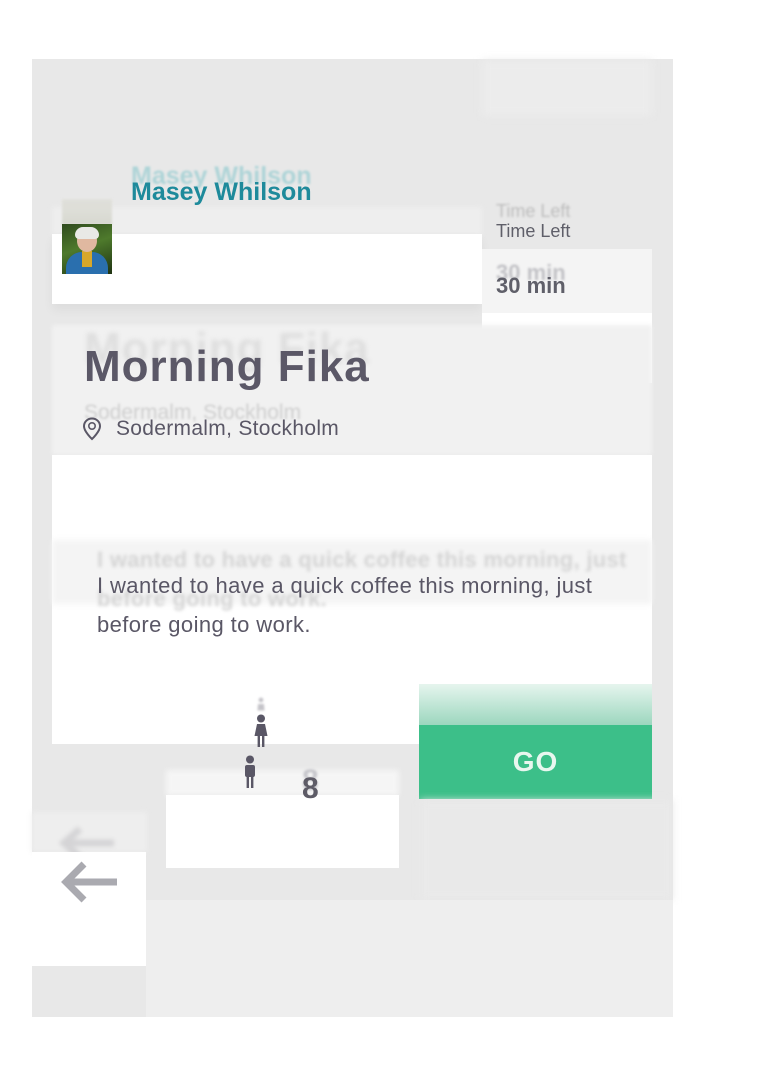 The width and height of the screenshot is (764, 1084). What do you see at coordinates (89, 882) in the screenshot?
I see `arrow-left-icon` at bounding box center [89, 882].